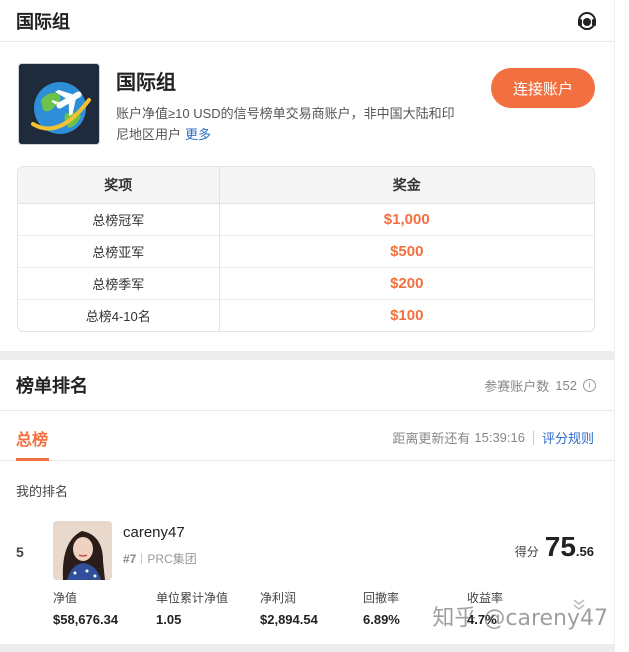 This screenshot has height=652, width=629. What do you see at coordinates (589, 385) in the screenshot?
I see `info-icon: i` at bounding box center [589, 385].